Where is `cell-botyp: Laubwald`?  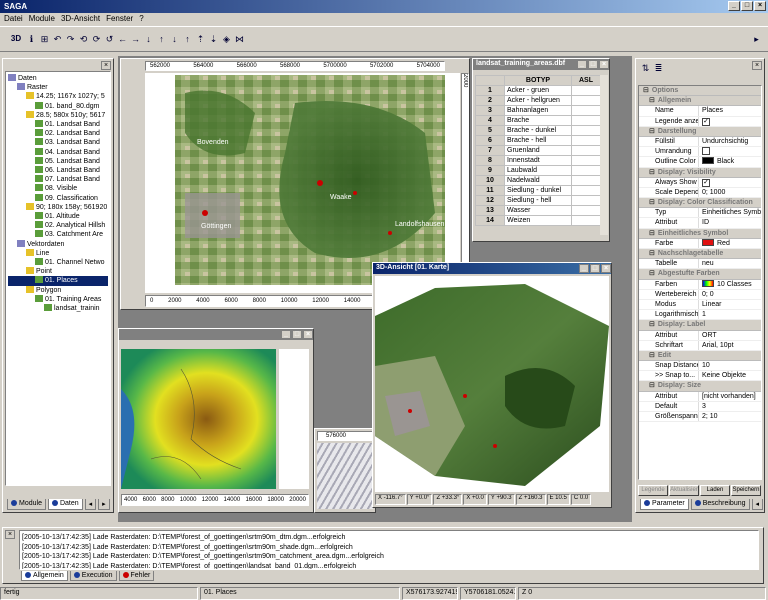
cell-botyp: Laubwald is located at coordinates (538, 170).